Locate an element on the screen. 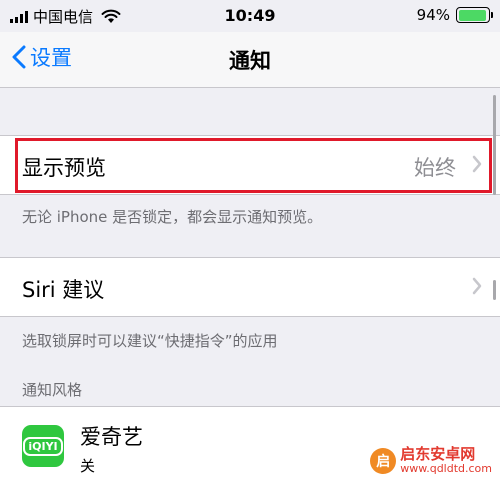  scrollbar is located at coordinates (494, 145).